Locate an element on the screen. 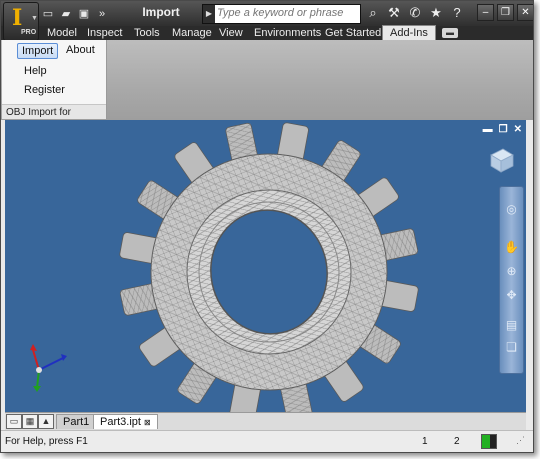 Image resolution: width=540 pixels, height=459 pixels. viewcube-icon is located at coordinates (501, 160).